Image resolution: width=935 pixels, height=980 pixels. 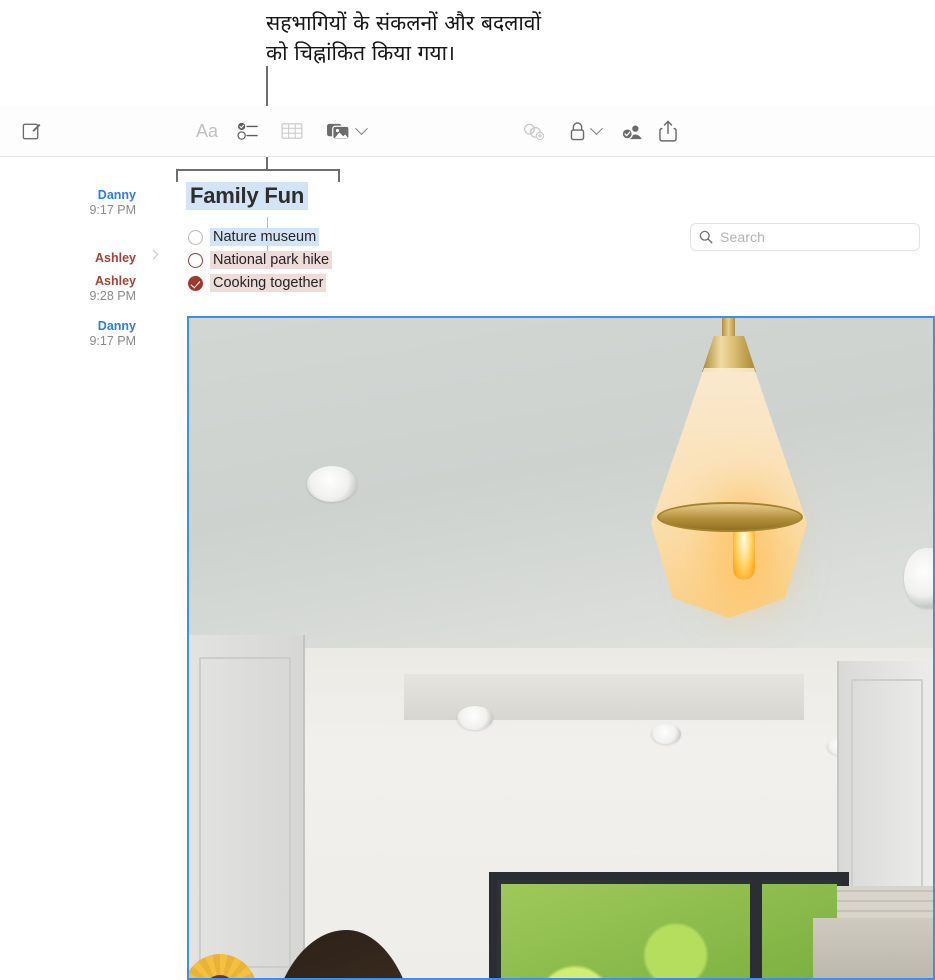 I want to click on checklist-icon, so click(x=247, y=131).